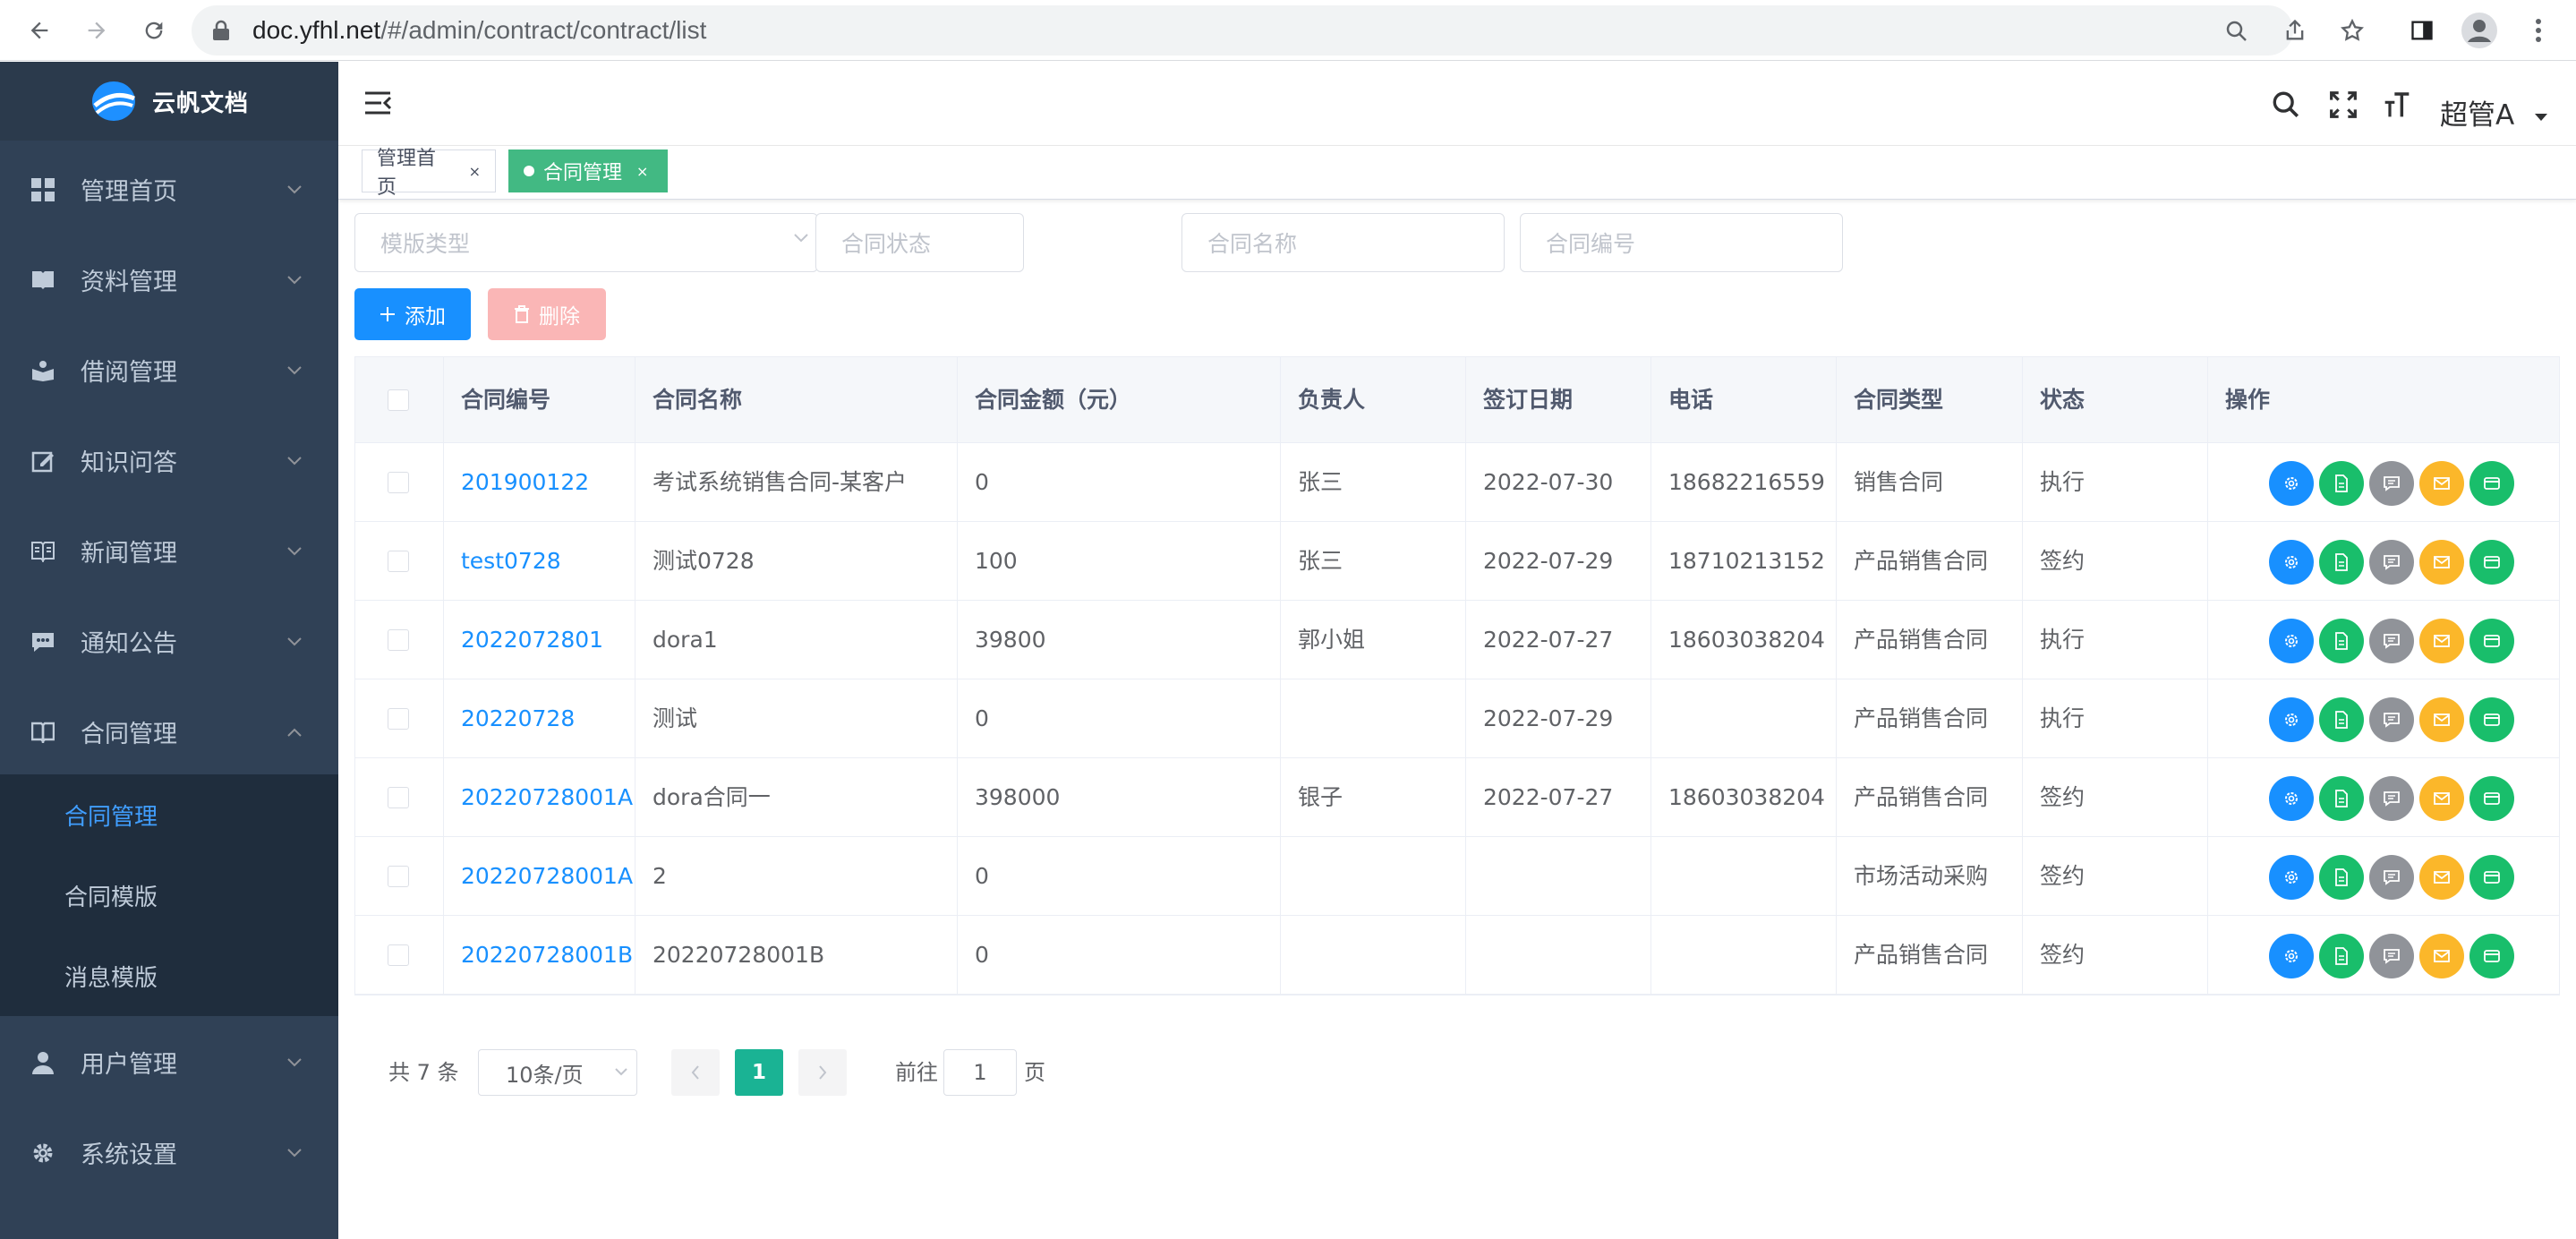 The height and width of the screenshot is (1239, 2576). I want to click on sidebar-item-documents: 资料管理, so click(169, 280).